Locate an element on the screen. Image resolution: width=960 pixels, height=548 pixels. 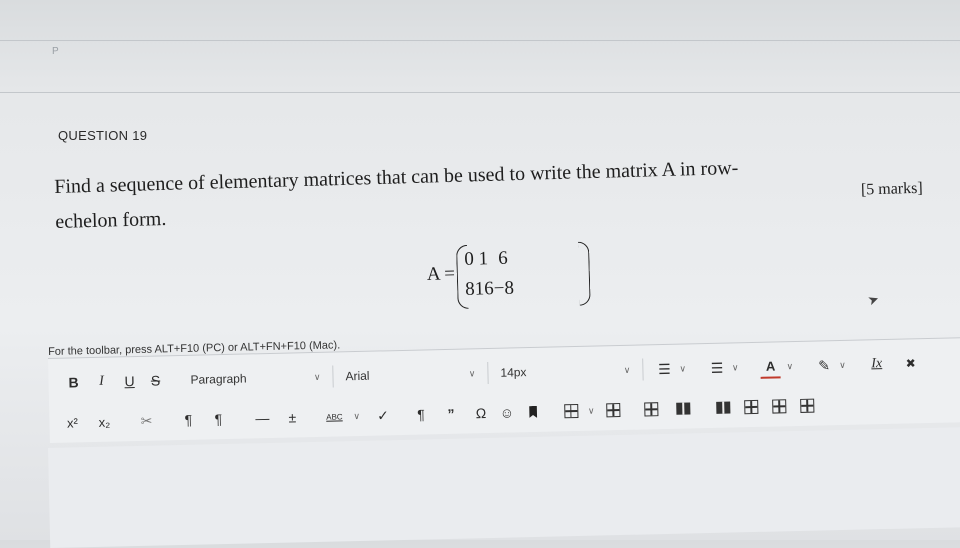
table-split-icon is located at coordinates (779, 406).